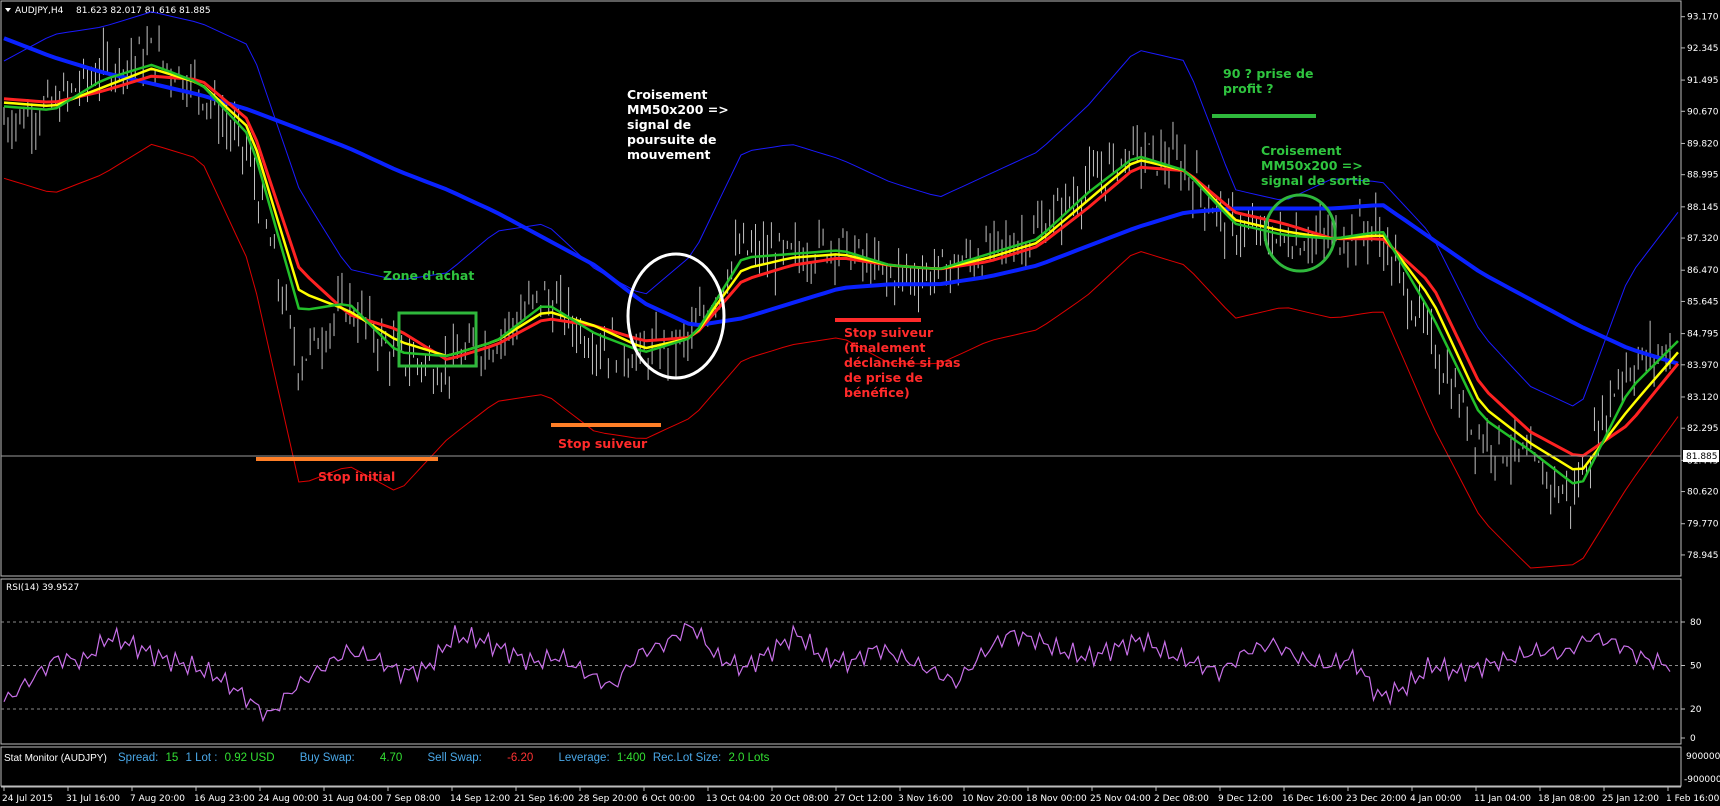 The height and width of the screenshot is (806, 1720). What do you see at coordinates (1181, 799) in the screenshot?
I see `time-tick-label: 2 Dec 08:00` at bounding box center [1181, 799].